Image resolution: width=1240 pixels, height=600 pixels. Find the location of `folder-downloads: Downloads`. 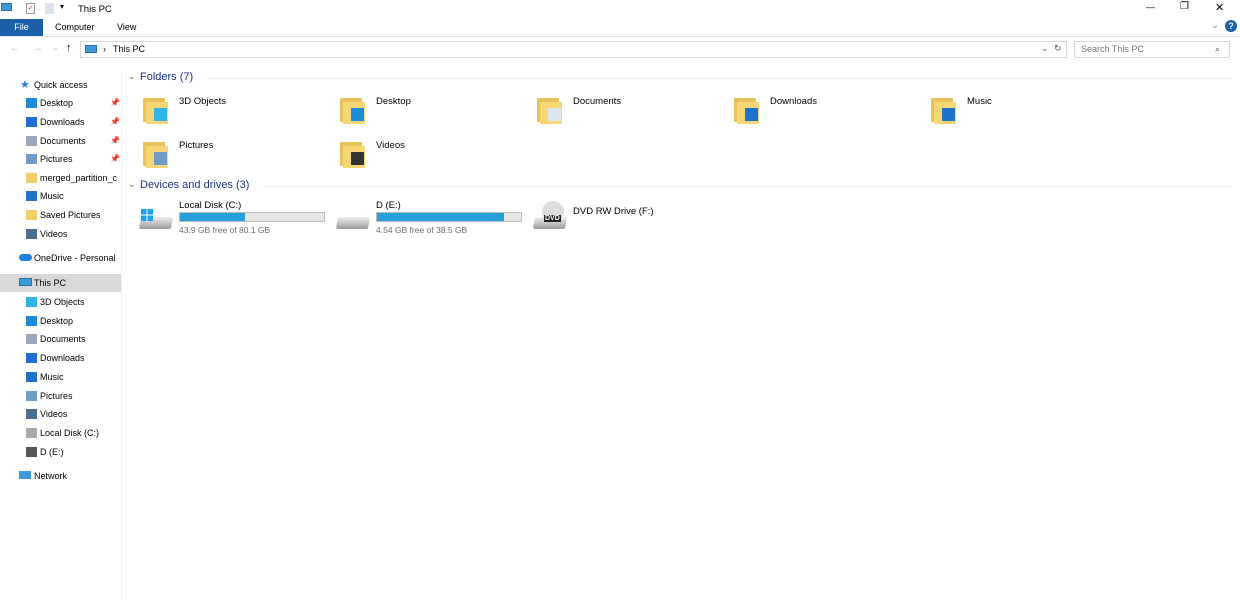

folder-downloads: Downloads is located at coordinates (826, 114).